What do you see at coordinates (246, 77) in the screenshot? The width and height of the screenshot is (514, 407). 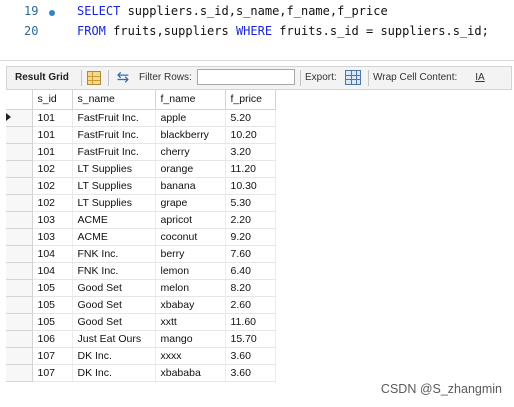 I see `filter-rows-input` at bounding box center [246, 77].